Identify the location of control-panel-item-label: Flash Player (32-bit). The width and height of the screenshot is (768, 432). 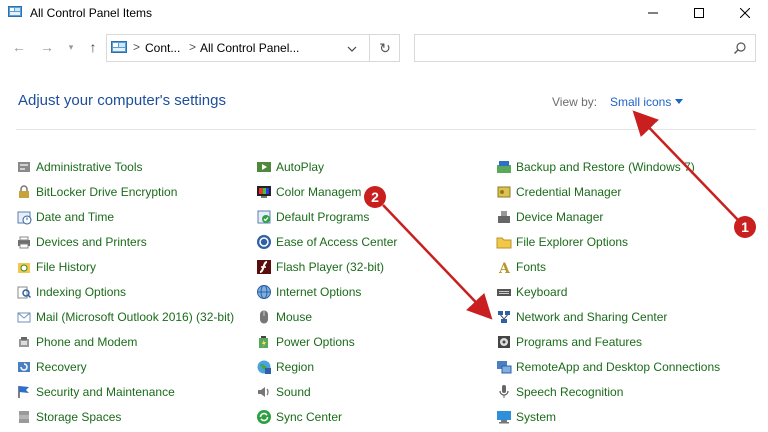
(330, 267).